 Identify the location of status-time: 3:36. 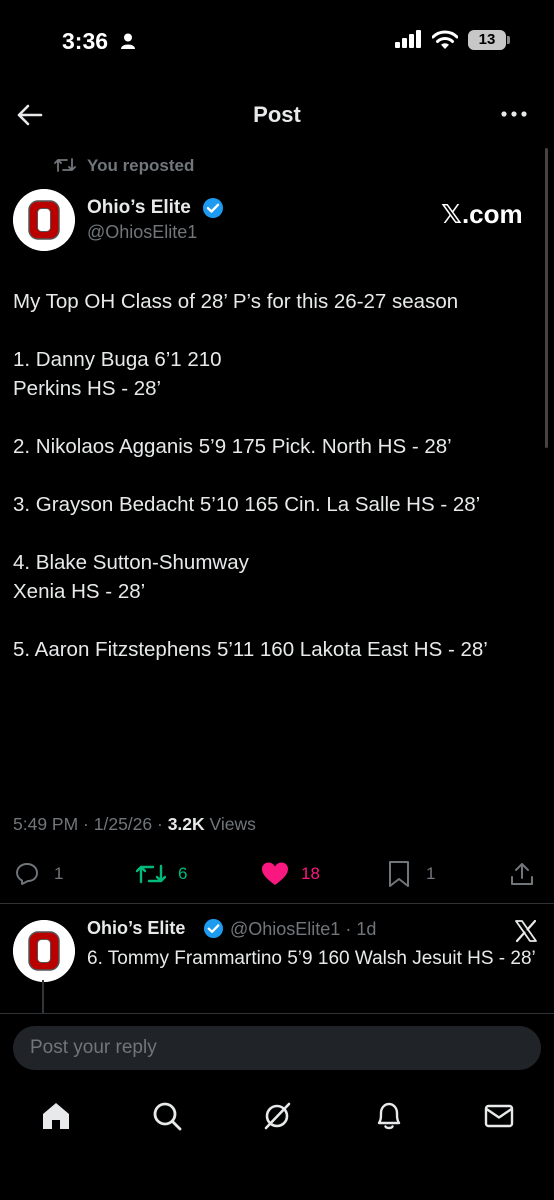
(85, 41).